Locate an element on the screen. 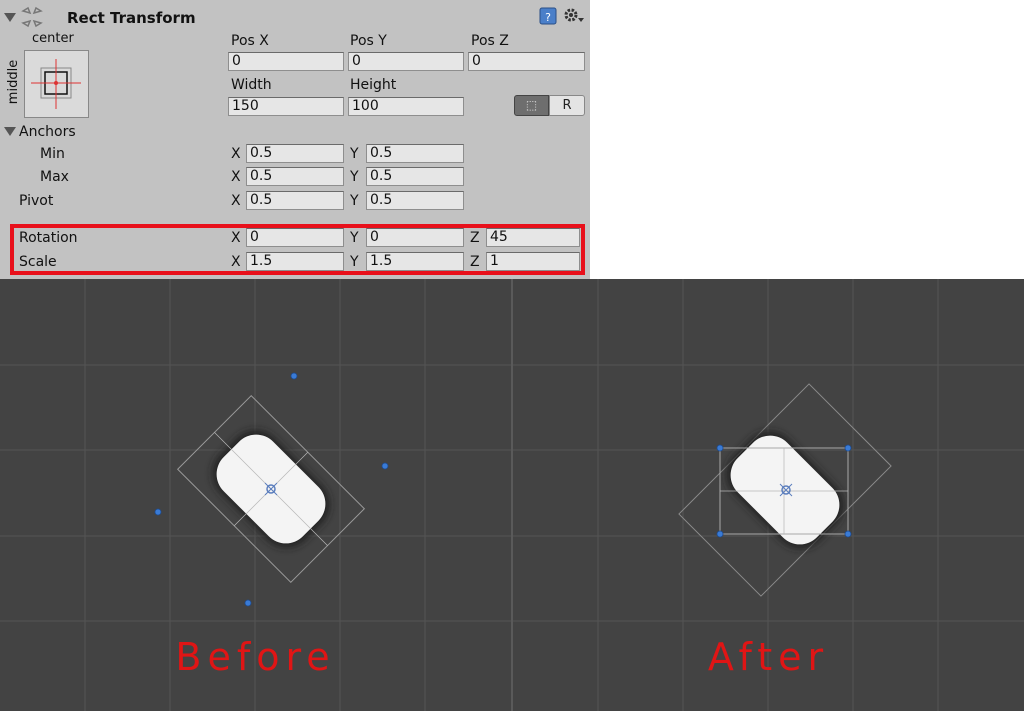 The width and height of the screenshot is (1024, 711). rect-handle-bottom is located at coordinates (248, 603).